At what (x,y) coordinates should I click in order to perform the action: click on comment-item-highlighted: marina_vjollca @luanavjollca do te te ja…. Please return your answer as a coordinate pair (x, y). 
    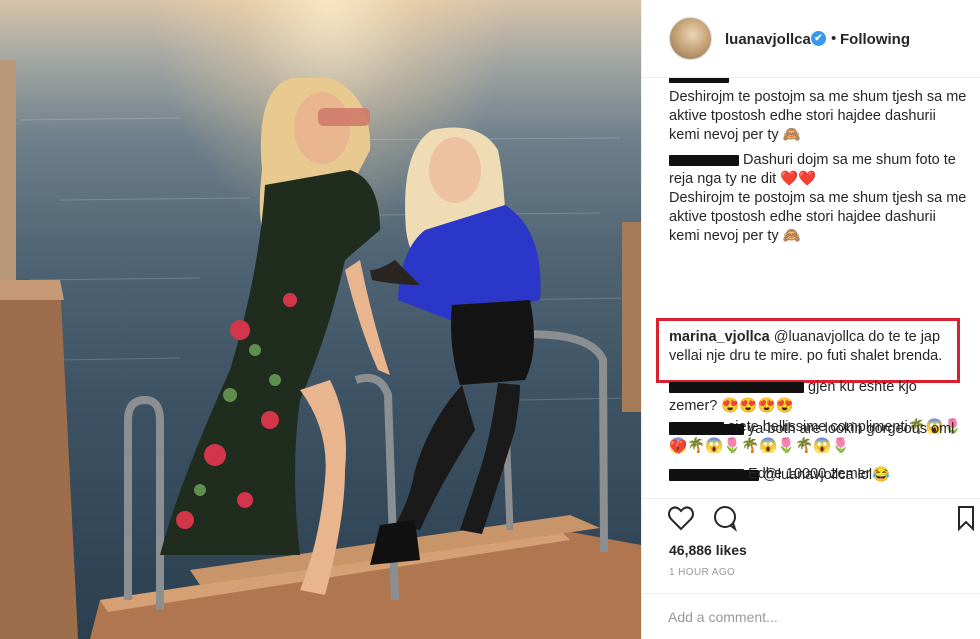
    Looking at the image, I should click on (814, 347).